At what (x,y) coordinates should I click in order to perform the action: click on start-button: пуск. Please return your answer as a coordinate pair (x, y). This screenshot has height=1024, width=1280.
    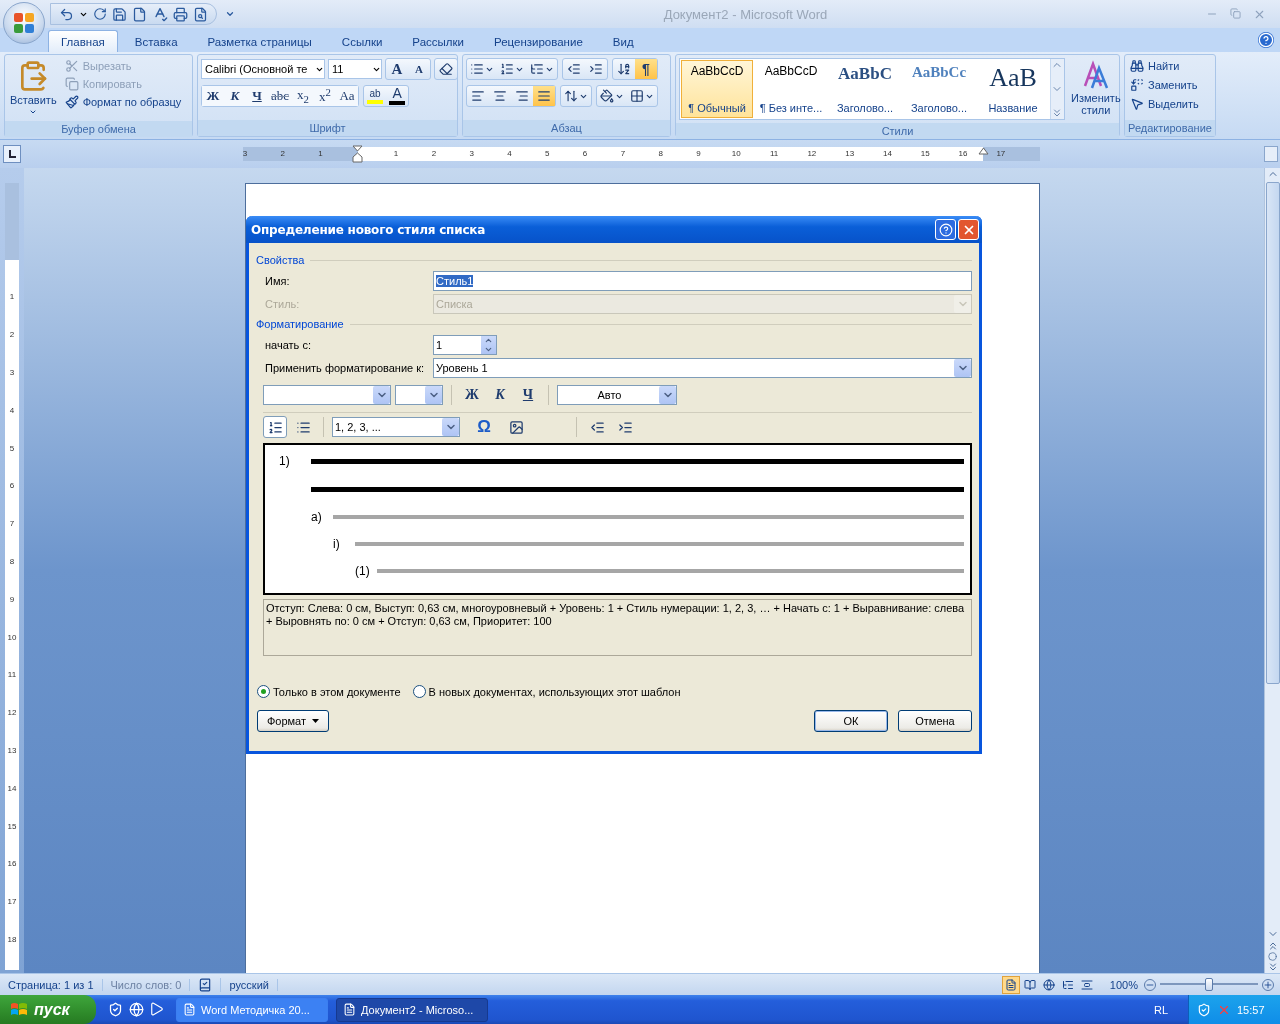
    Looking at the image, I should click on (48, 1009).